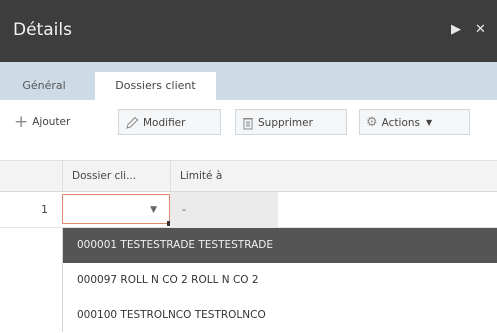 This screenshot has width=497, height=333. I want to click on dropdown-option: 000100 TESTROLNCO TESTROLNCO, so click(280, 315).